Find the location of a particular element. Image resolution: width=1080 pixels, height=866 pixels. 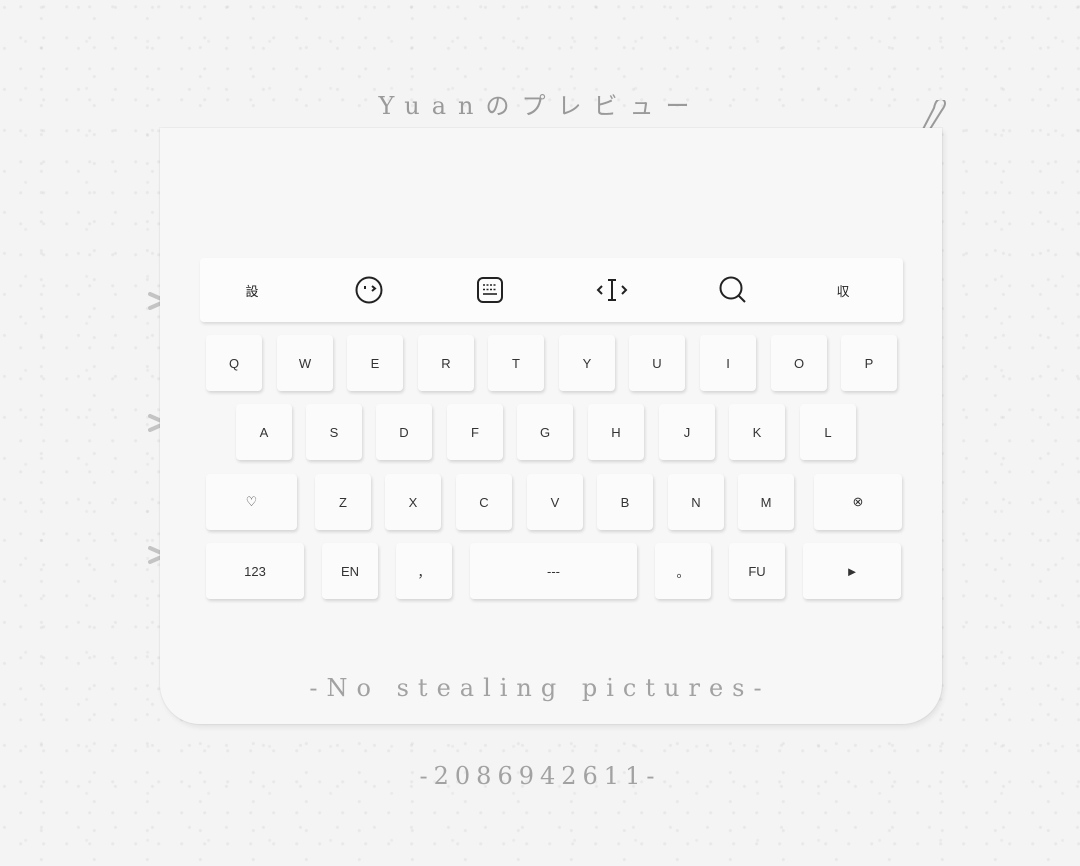

key-label: S is located at coordinates (334, 432).